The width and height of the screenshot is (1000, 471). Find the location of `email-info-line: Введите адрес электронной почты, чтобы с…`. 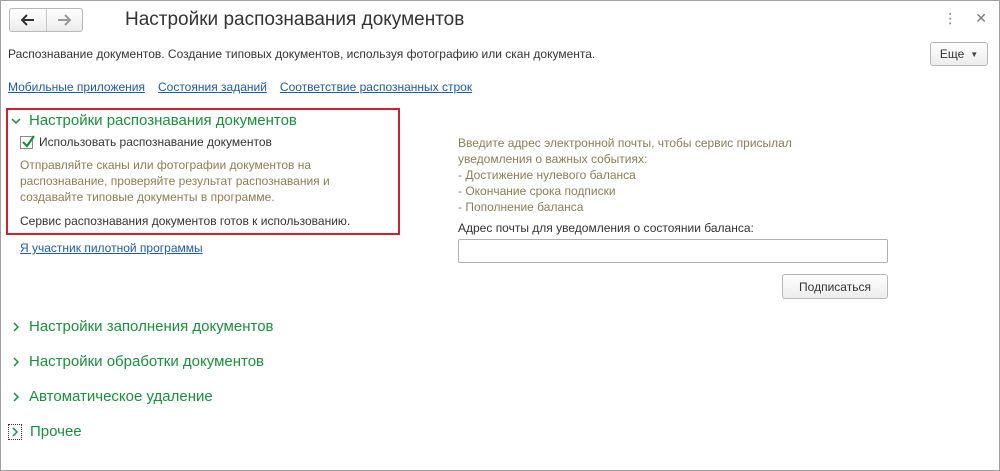

email-info-line: Введите адрес электронной почты, чтобы с… is located at coordinates (625, 143).